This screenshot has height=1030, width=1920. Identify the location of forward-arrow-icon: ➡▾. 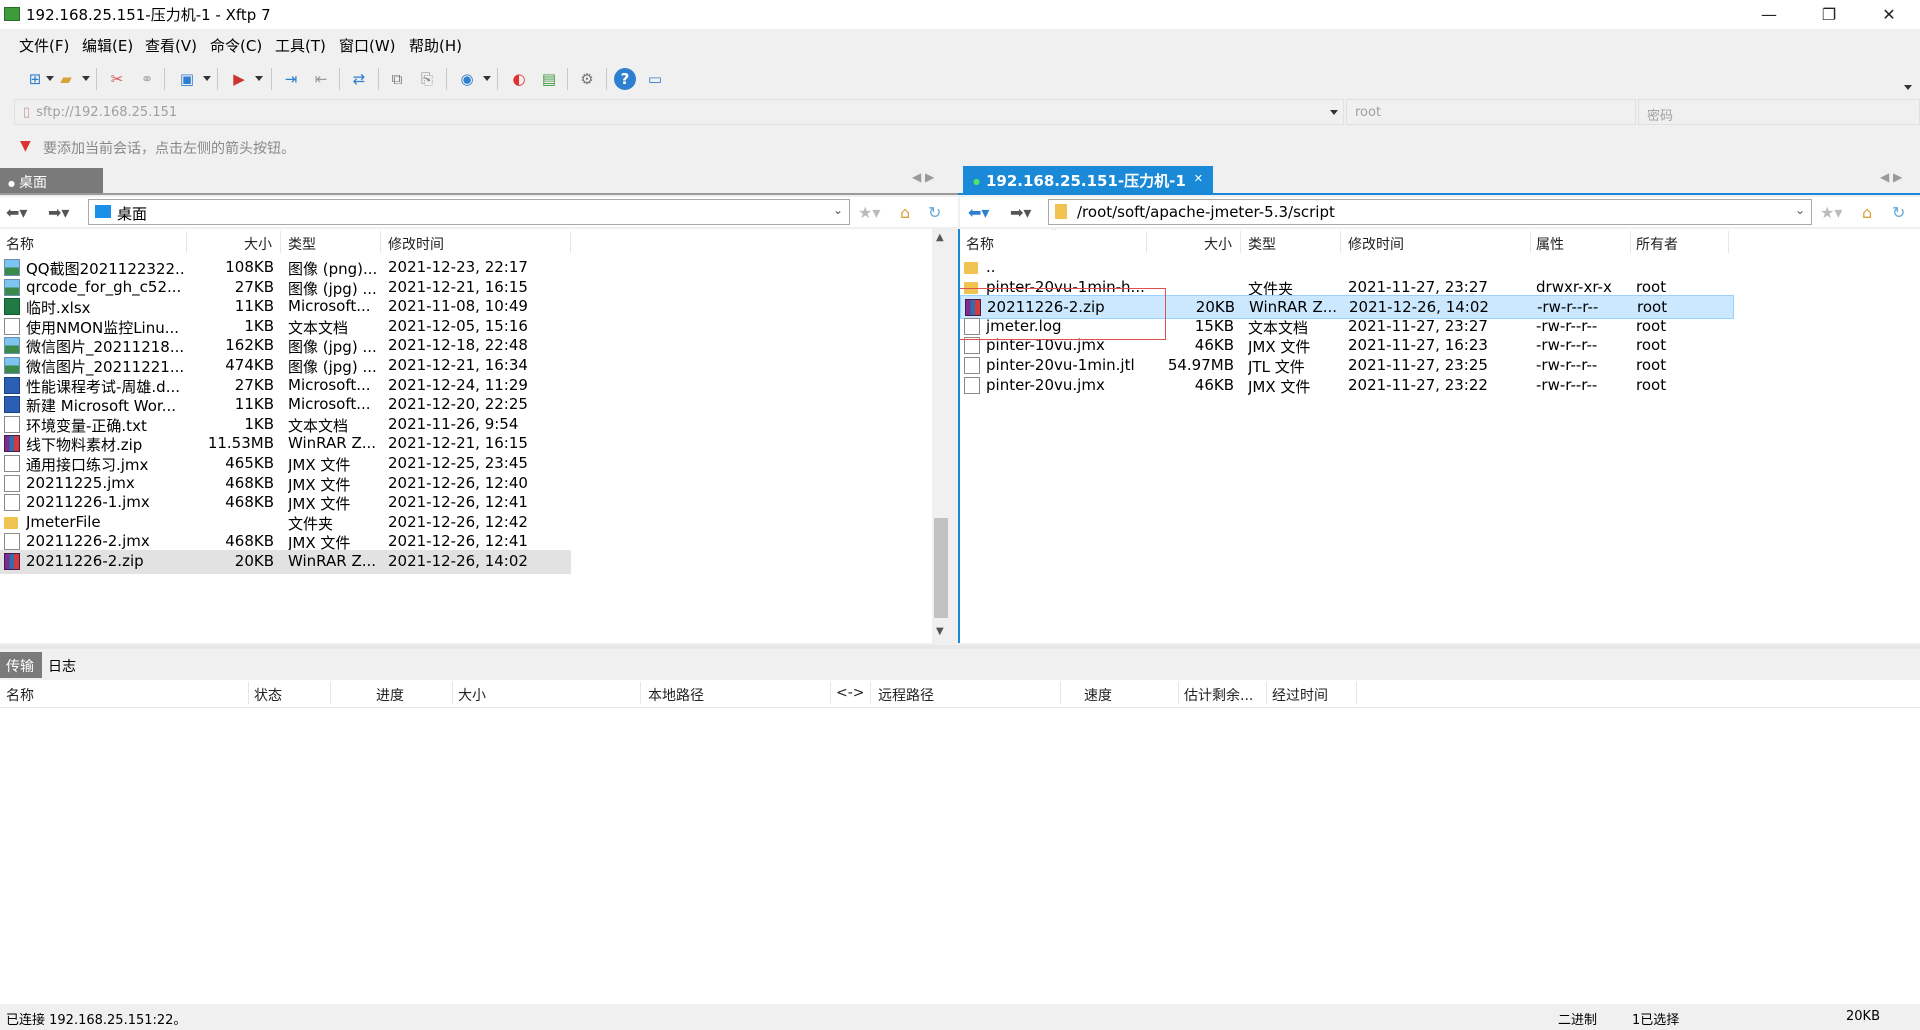
(58, 212).